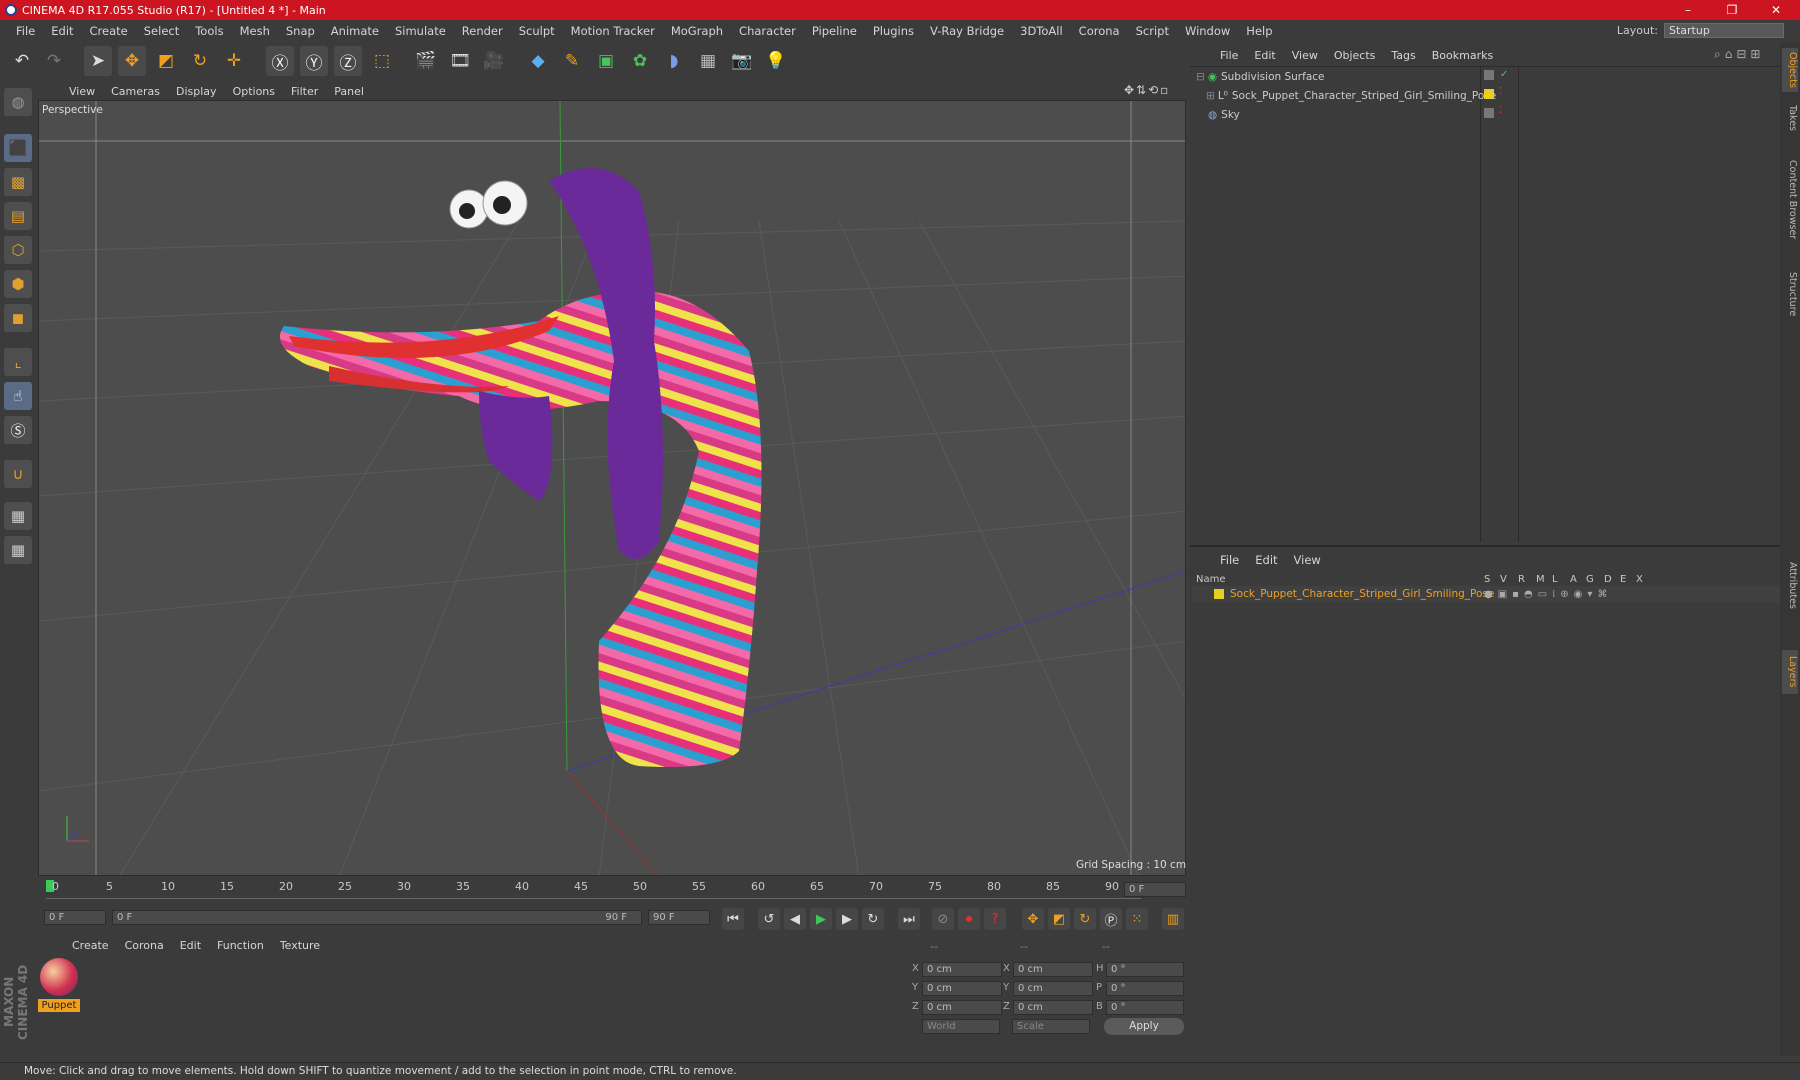 The height and width of the screenshot is (1080, 1800). I want to click on axis-mode-icon: ⌞, so click(18, 362).